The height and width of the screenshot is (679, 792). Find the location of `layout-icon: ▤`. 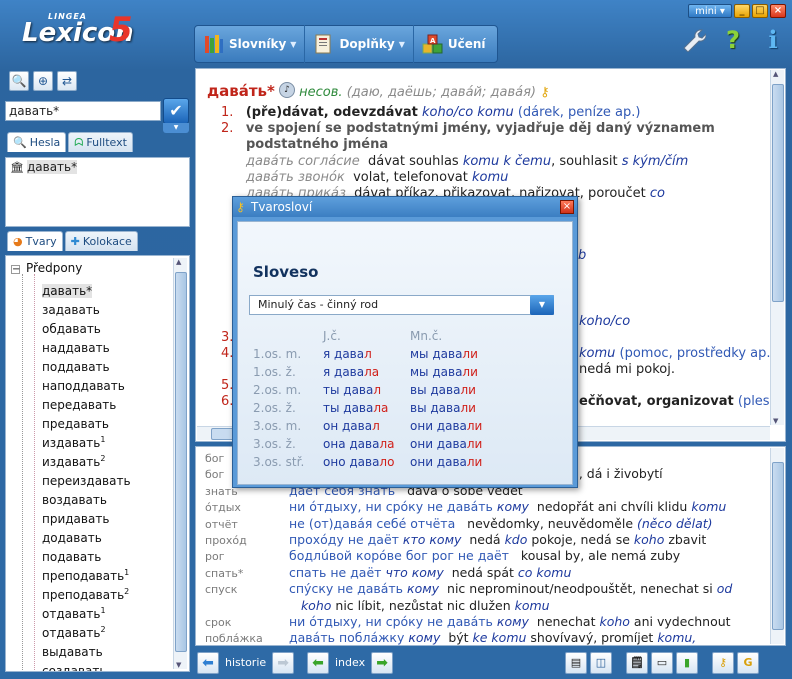

layout-icon: ▤ is located at coordinates (576, 663).